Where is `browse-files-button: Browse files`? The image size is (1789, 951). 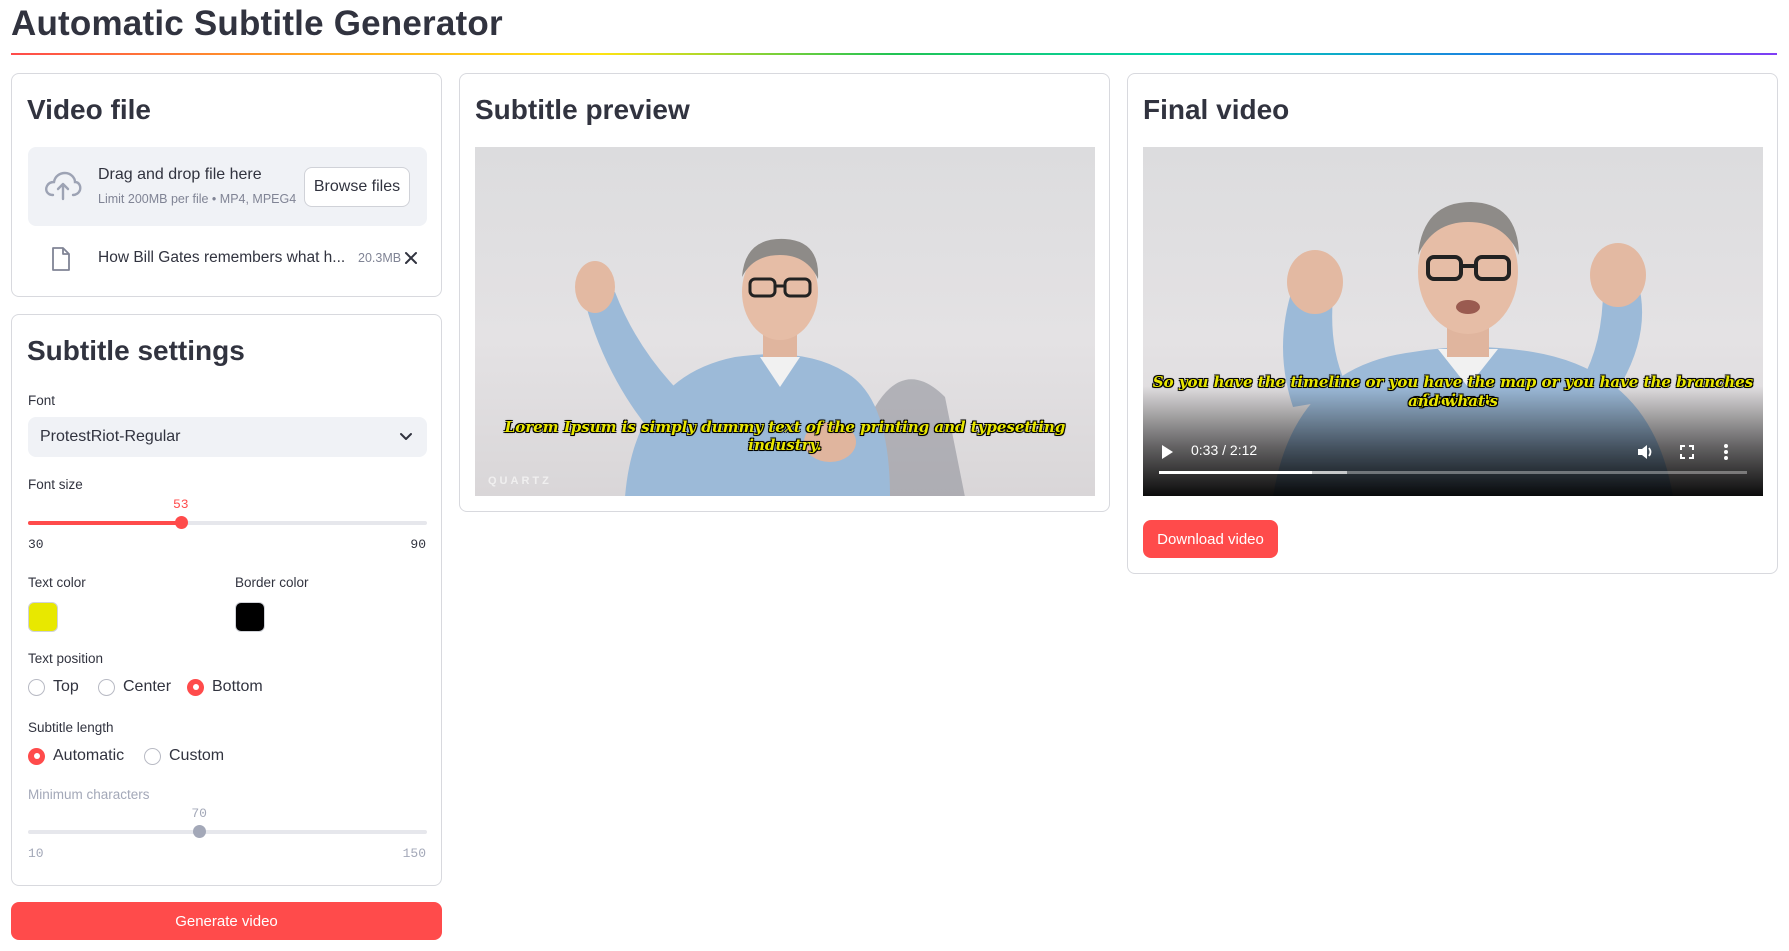 browse-files-button: Browse files is located at coordinates (357, 187).